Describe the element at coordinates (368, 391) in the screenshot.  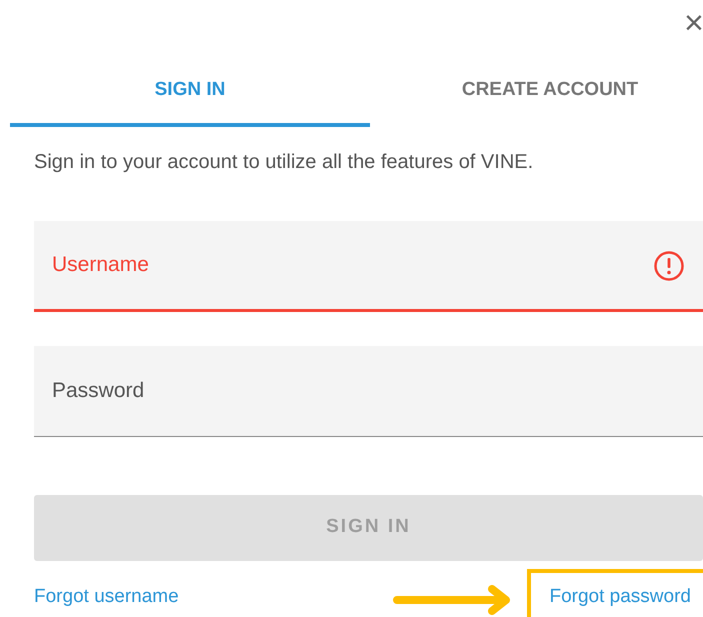
I see `input-field: Password` at that location.